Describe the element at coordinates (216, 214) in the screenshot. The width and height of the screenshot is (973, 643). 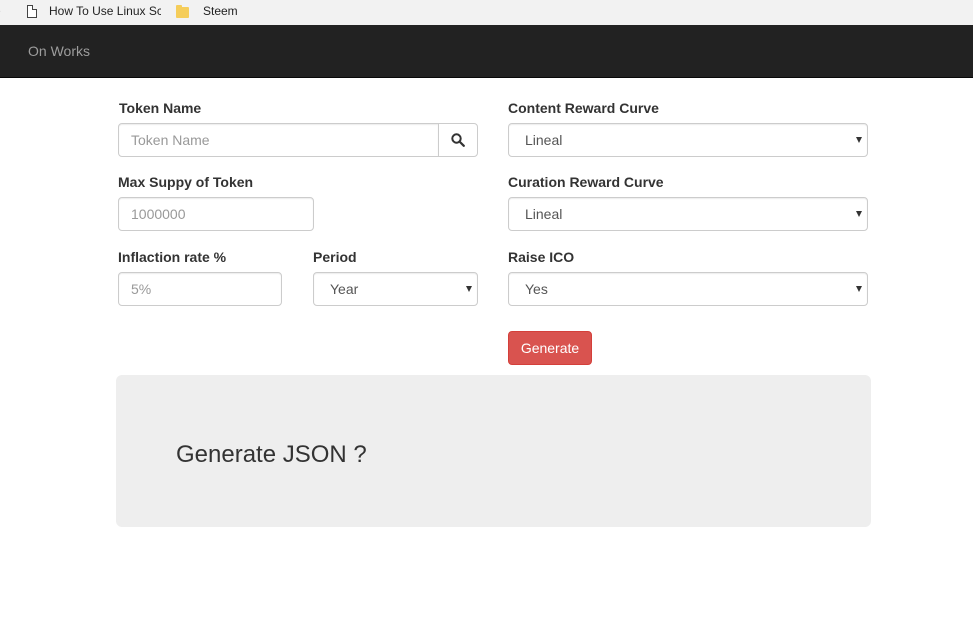
I see `max-supply-input` at that location.